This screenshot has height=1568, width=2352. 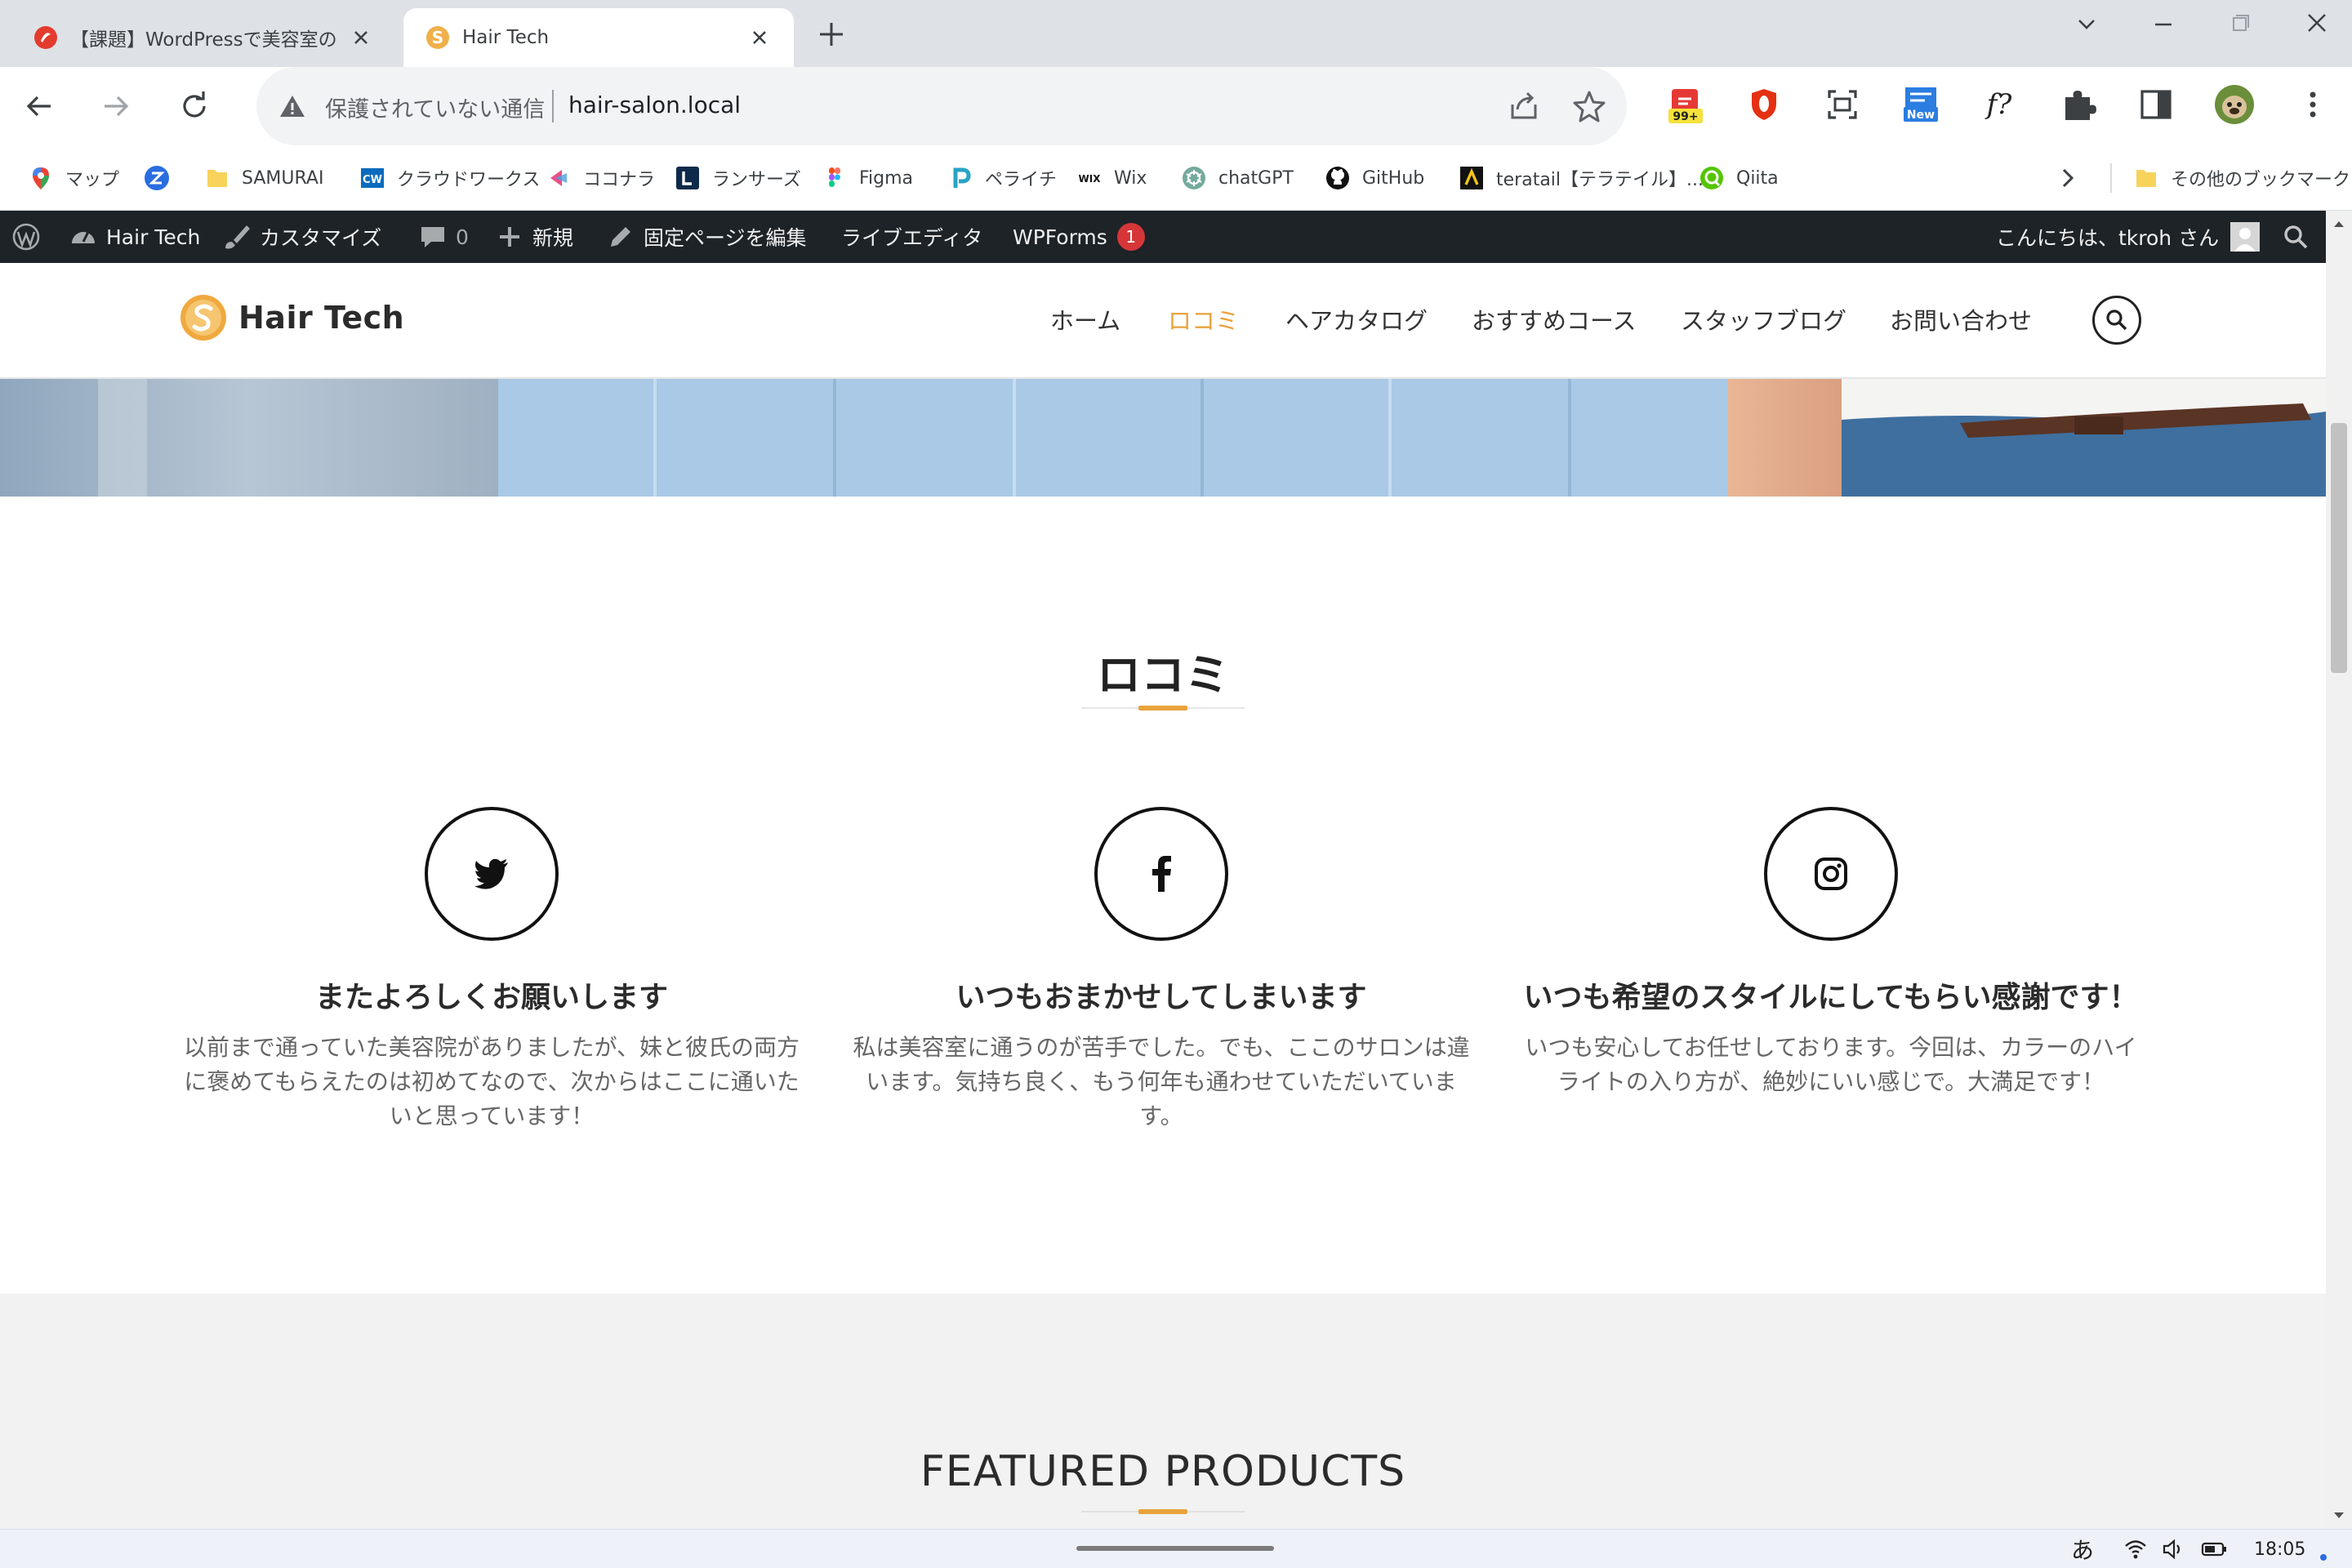 I want to click on profile-button, so click(x=2234, y=104).